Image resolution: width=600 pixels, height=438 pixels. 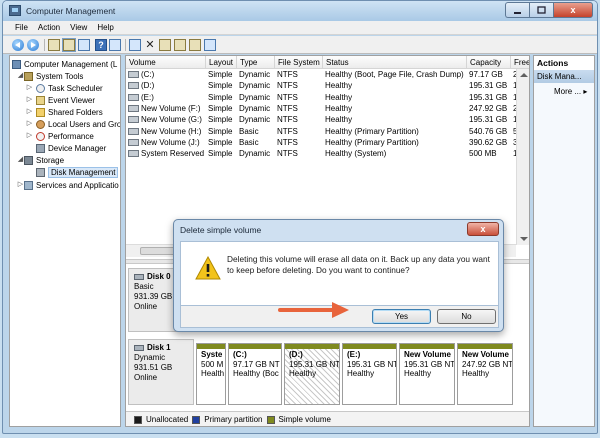 I want to click on column-header-volume: Volume, so click(x=166, y=62).